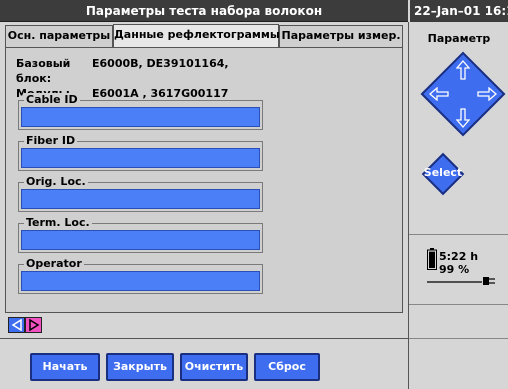 This screenshot has width=508, height=389. Describe the element at coordinates (160, 93) in the screenshot. I see `module-value: E6001A , 3617G00117` at that location.